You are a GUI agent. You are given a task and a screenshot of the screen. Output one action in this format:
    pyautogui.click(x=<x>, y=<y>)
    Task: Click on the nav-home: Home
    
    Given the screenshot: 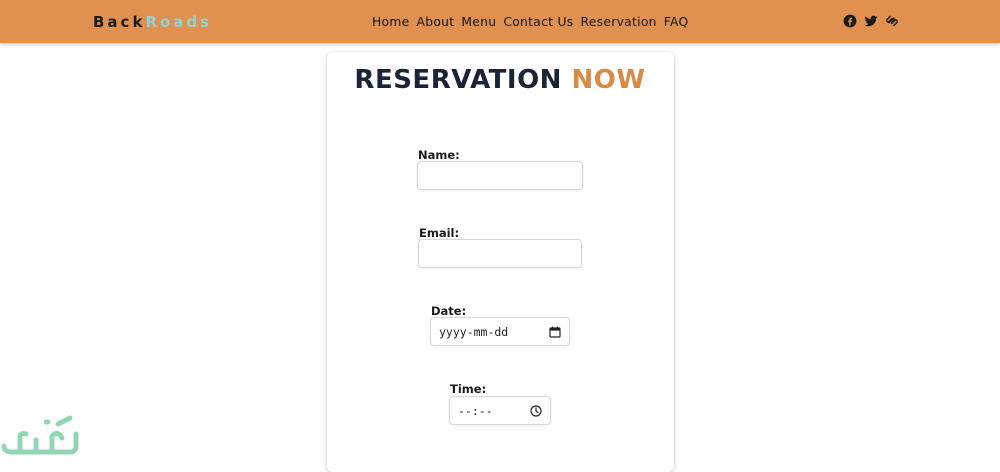 What is the action you would take?
    pyautogui.click(x=391, y=22)
    